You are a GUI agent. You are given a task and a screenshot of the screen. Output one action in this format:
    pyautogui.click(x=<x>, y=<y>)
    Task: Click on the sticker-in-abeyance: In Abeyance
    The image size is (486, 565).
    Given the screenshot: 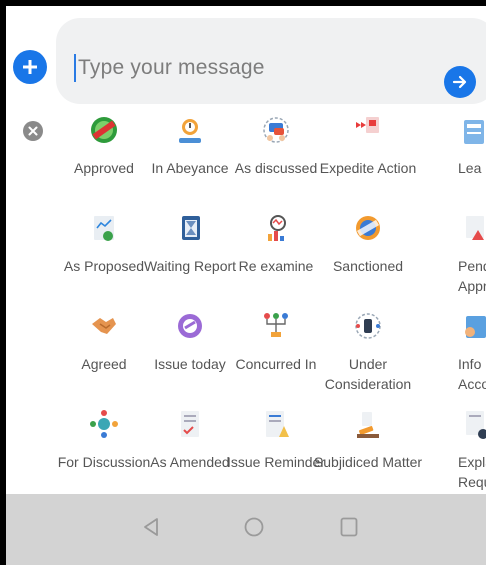 What is the action you would take?
    pyautogui.click(x=190, y=154)
    